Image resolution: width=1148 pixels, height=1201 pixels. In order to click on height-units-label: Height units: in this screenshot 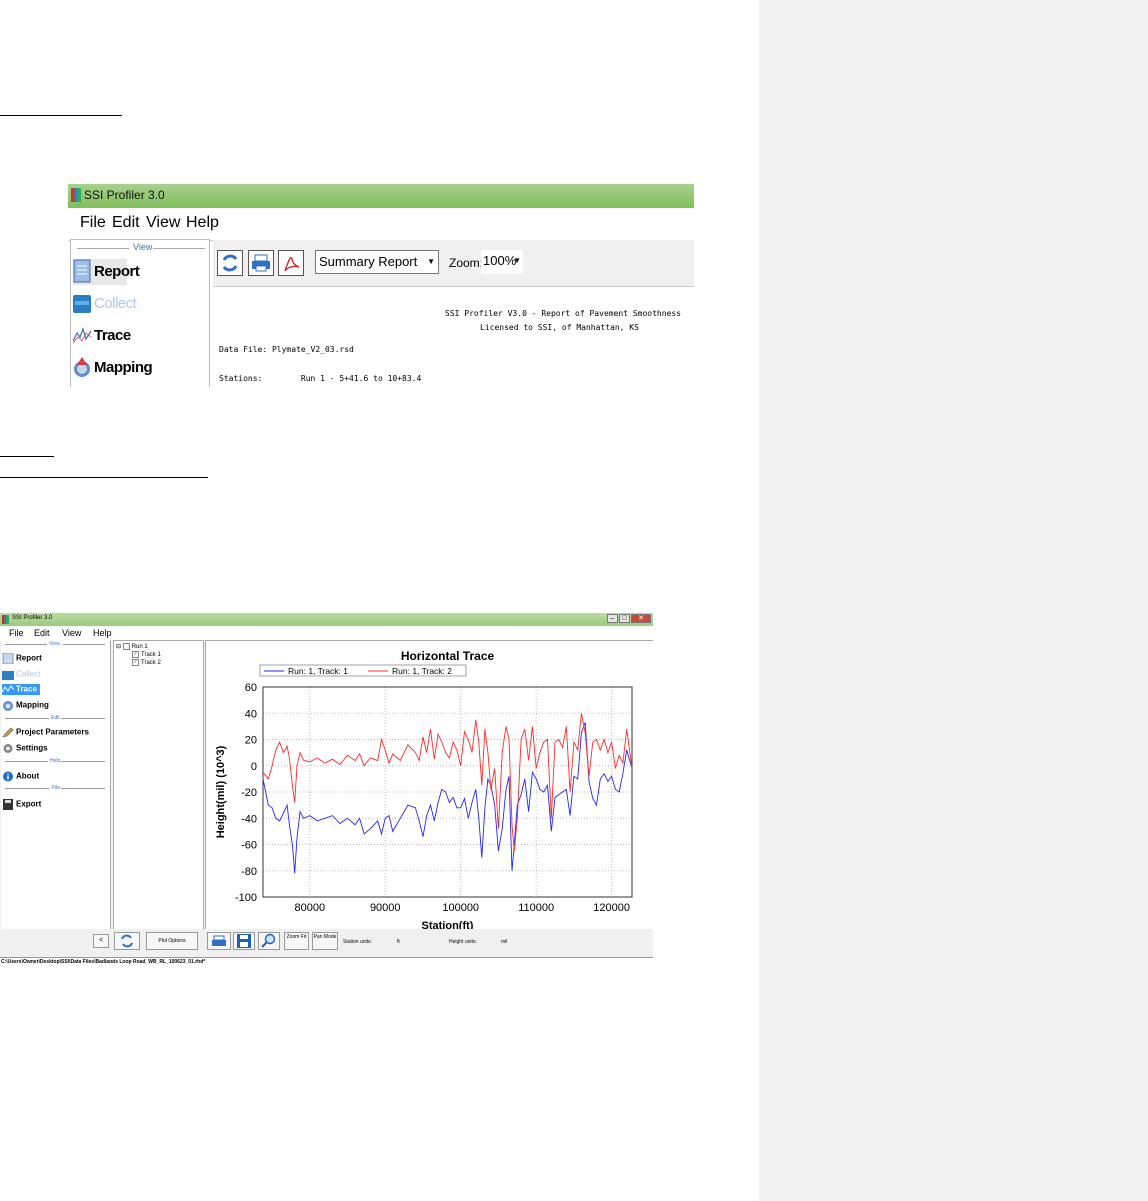, I will do `click(463, 942)`.